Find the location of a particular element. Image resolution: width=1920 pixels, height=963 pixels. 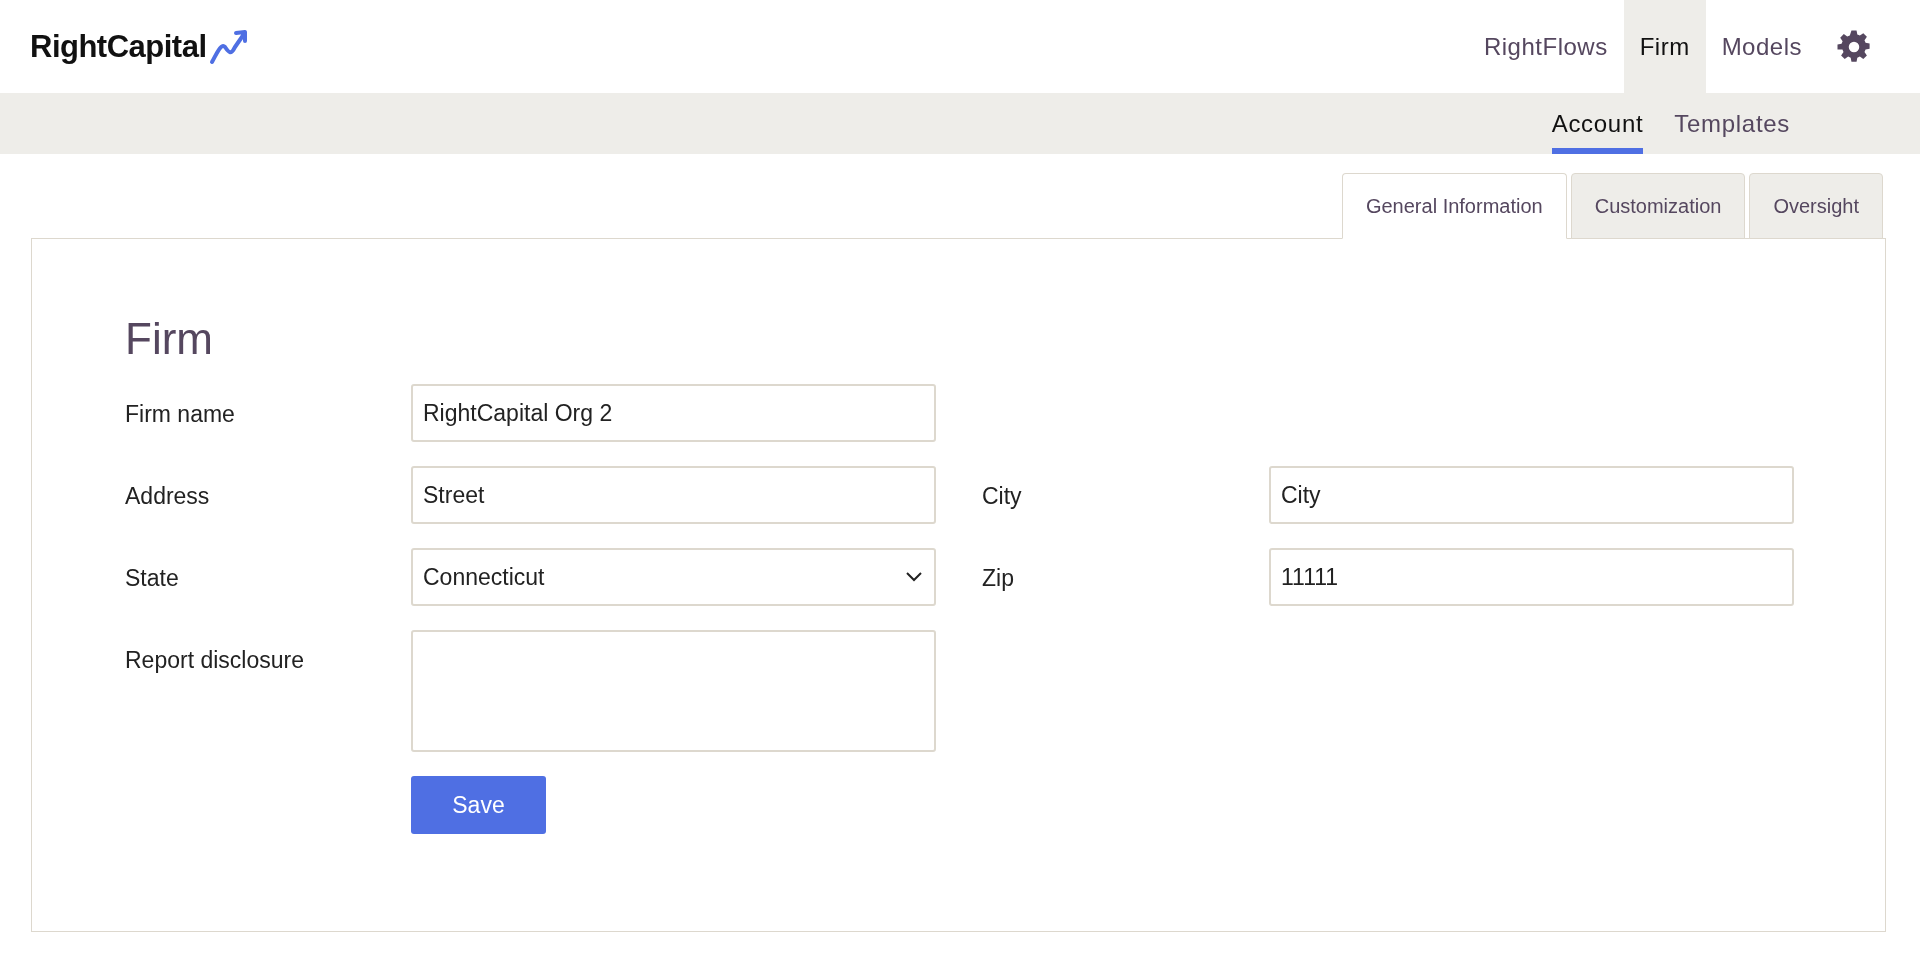

state-select: Connecticut is located at coordinates (673, 577).